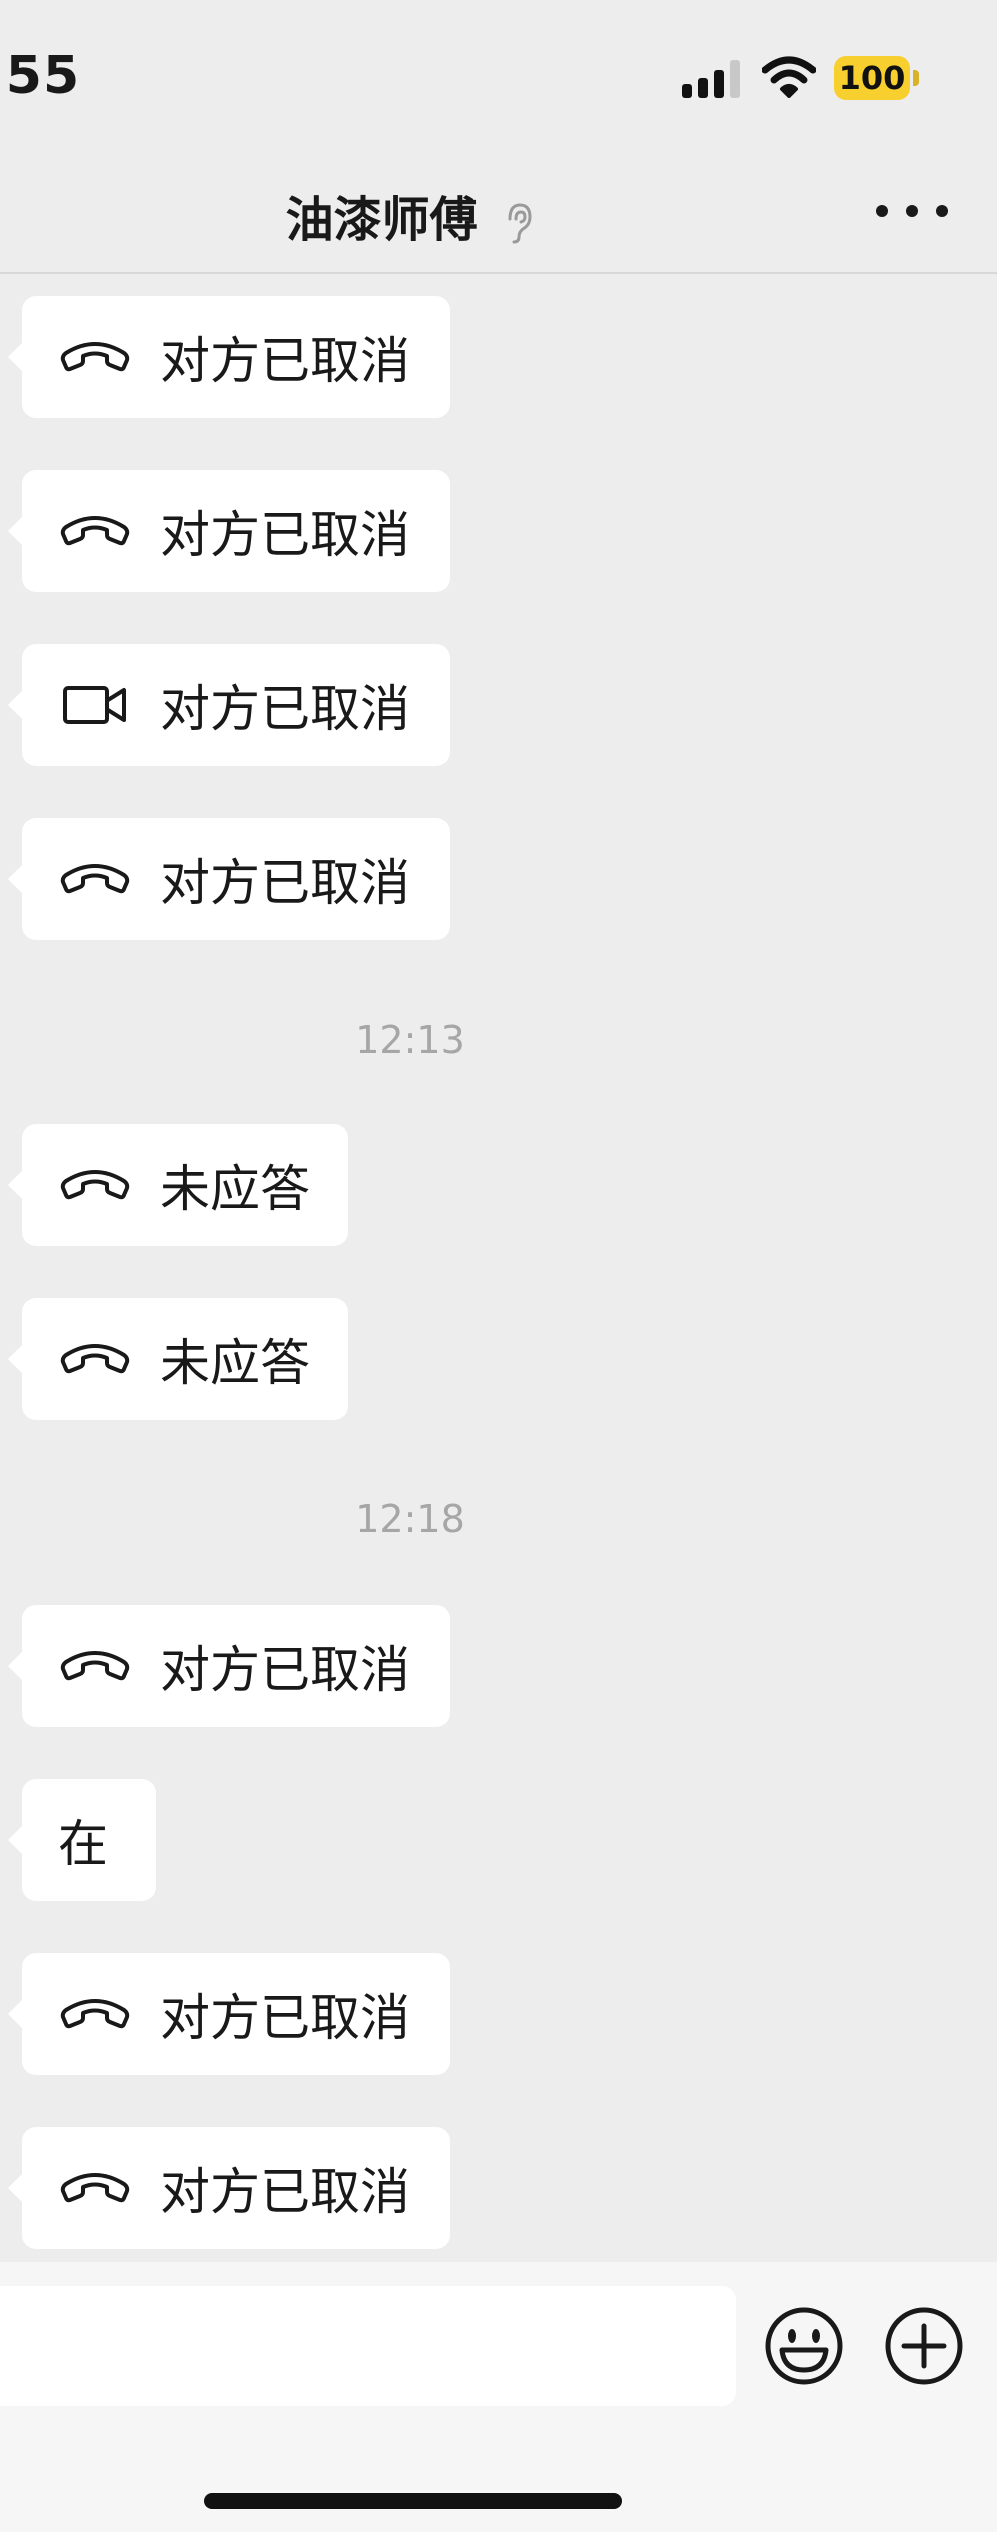 This screenshot has width=997, height=2532. I want to click on plus-circle-icon, so click(924, 2346).